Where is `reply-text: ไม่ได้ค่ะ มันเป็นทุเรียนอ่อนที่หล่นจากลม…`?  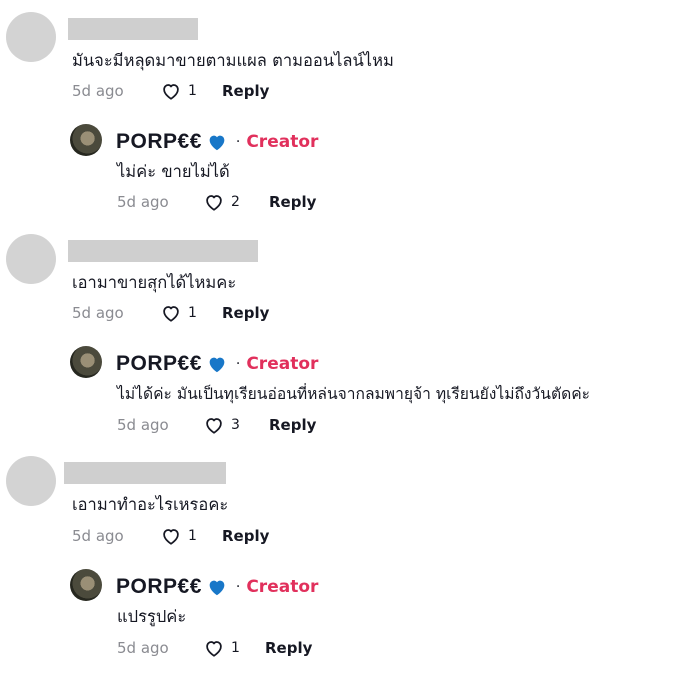 reply-text: ไม่ได้ค่ะ มันเป็นทุเรียนอ่อนที่หล่นจากลม… is located at coordinates (354, 394).